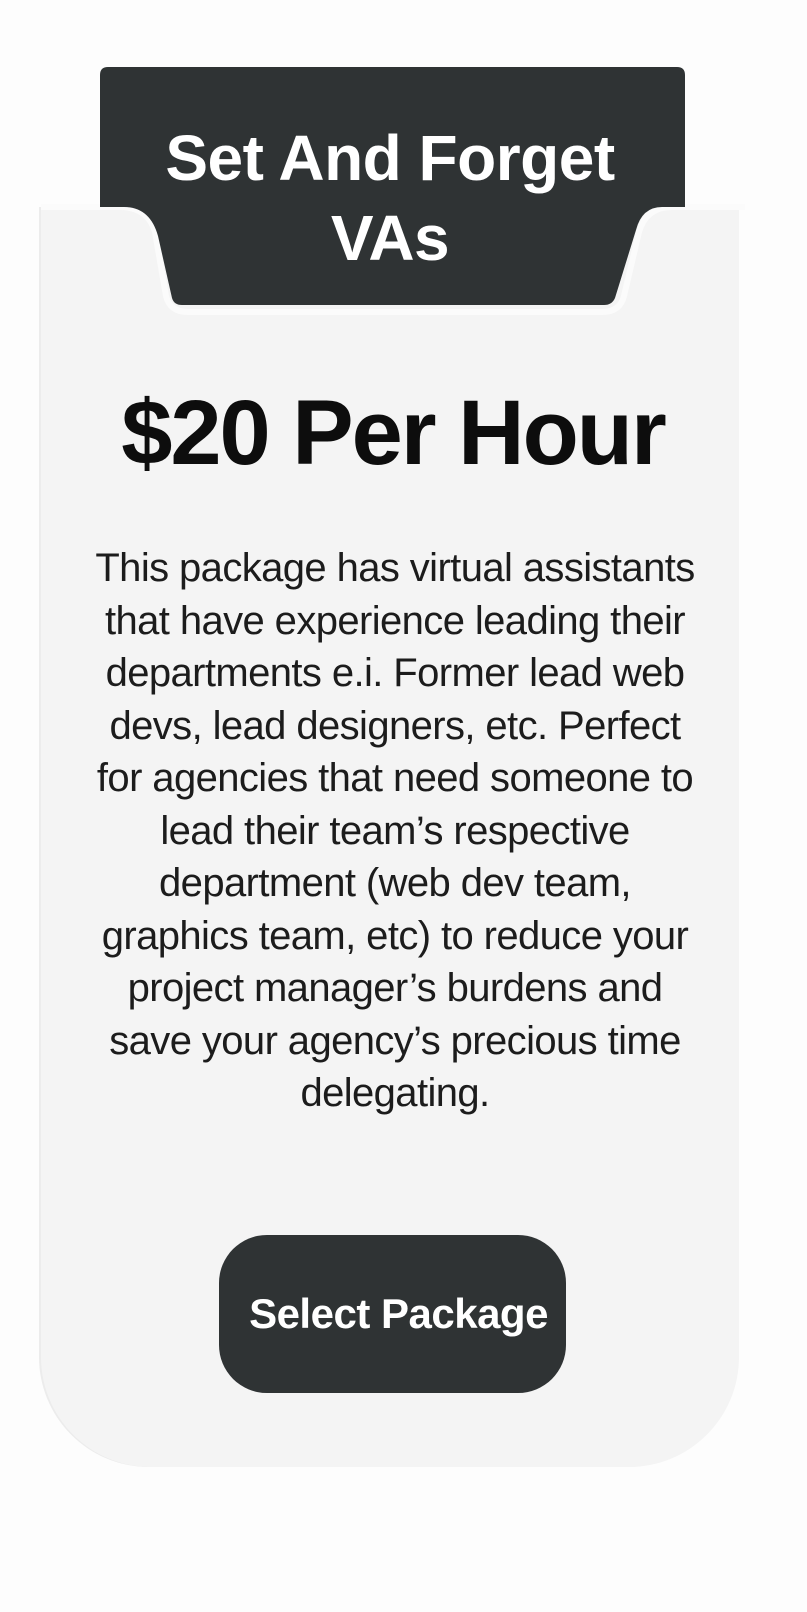  What do you see at coordinates (390, 198) in the screenshot?
I see `package-title: Set And Forget VAs` at bounding box center [390, 198].